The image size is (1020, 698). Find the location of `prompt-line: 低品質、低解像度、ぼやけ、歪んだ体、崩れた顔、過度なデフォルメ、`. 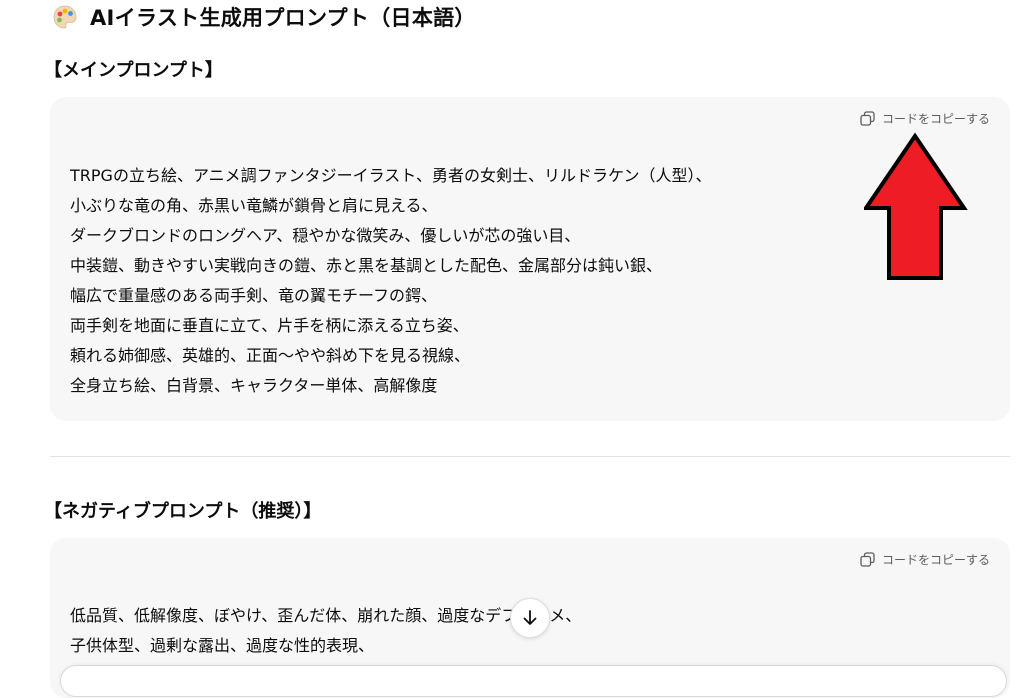

prompt-line: 低品質、低解像度、ぼやけ、歪んだ体、崩れた顔、過度なデフォルメ、 is located at coordinates (326, 615).